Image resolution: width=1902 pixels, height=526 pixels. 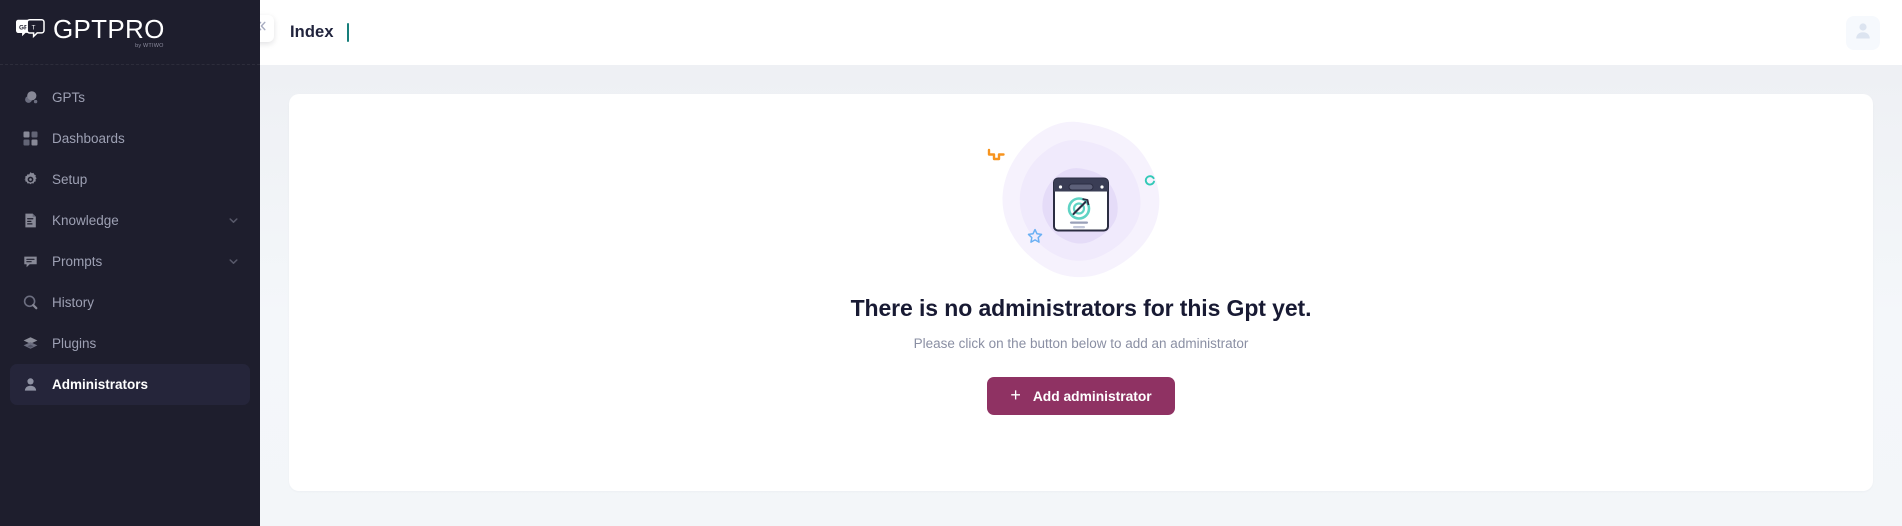 I want to click on sidebar-item-label: Knowledge, so click(x=85, y=220).